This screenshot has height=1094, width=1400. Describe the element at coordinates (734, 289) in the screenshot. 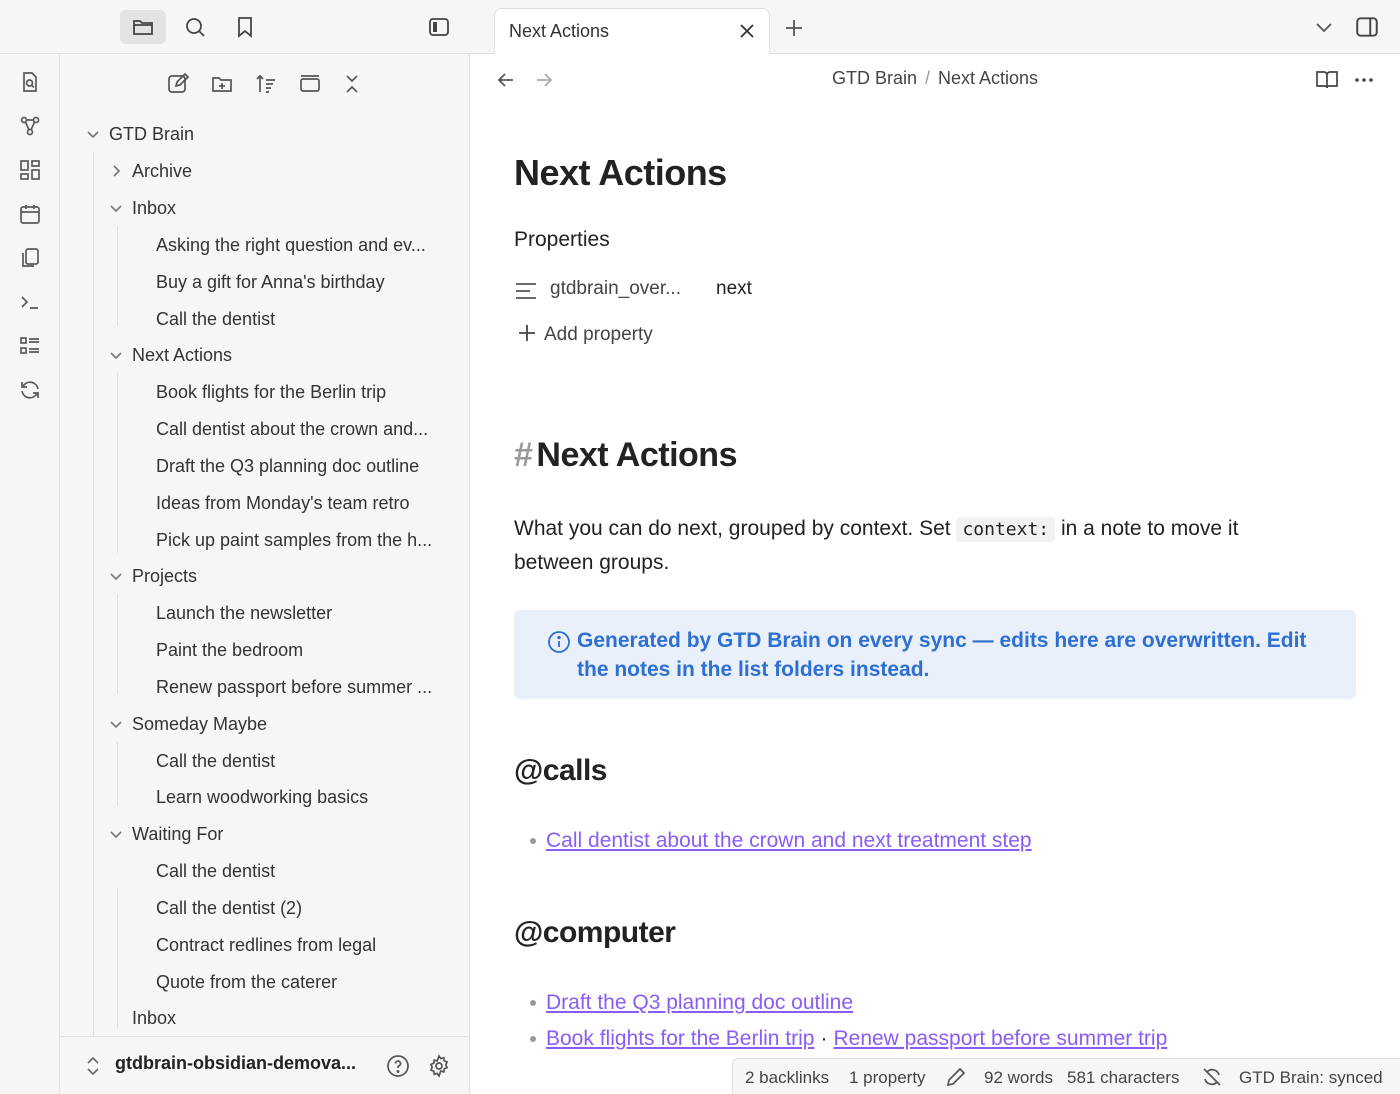

I see `property-value: next` at that location.